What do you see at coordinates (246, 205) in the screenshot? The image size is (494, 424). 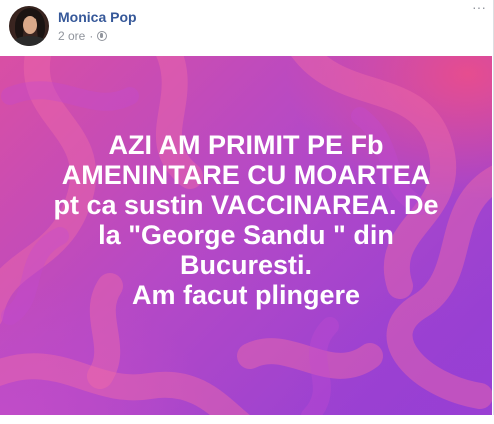 I see `post-text-line: pt ca sustin VACCINAREA. De` at bounding box center [246, 205].